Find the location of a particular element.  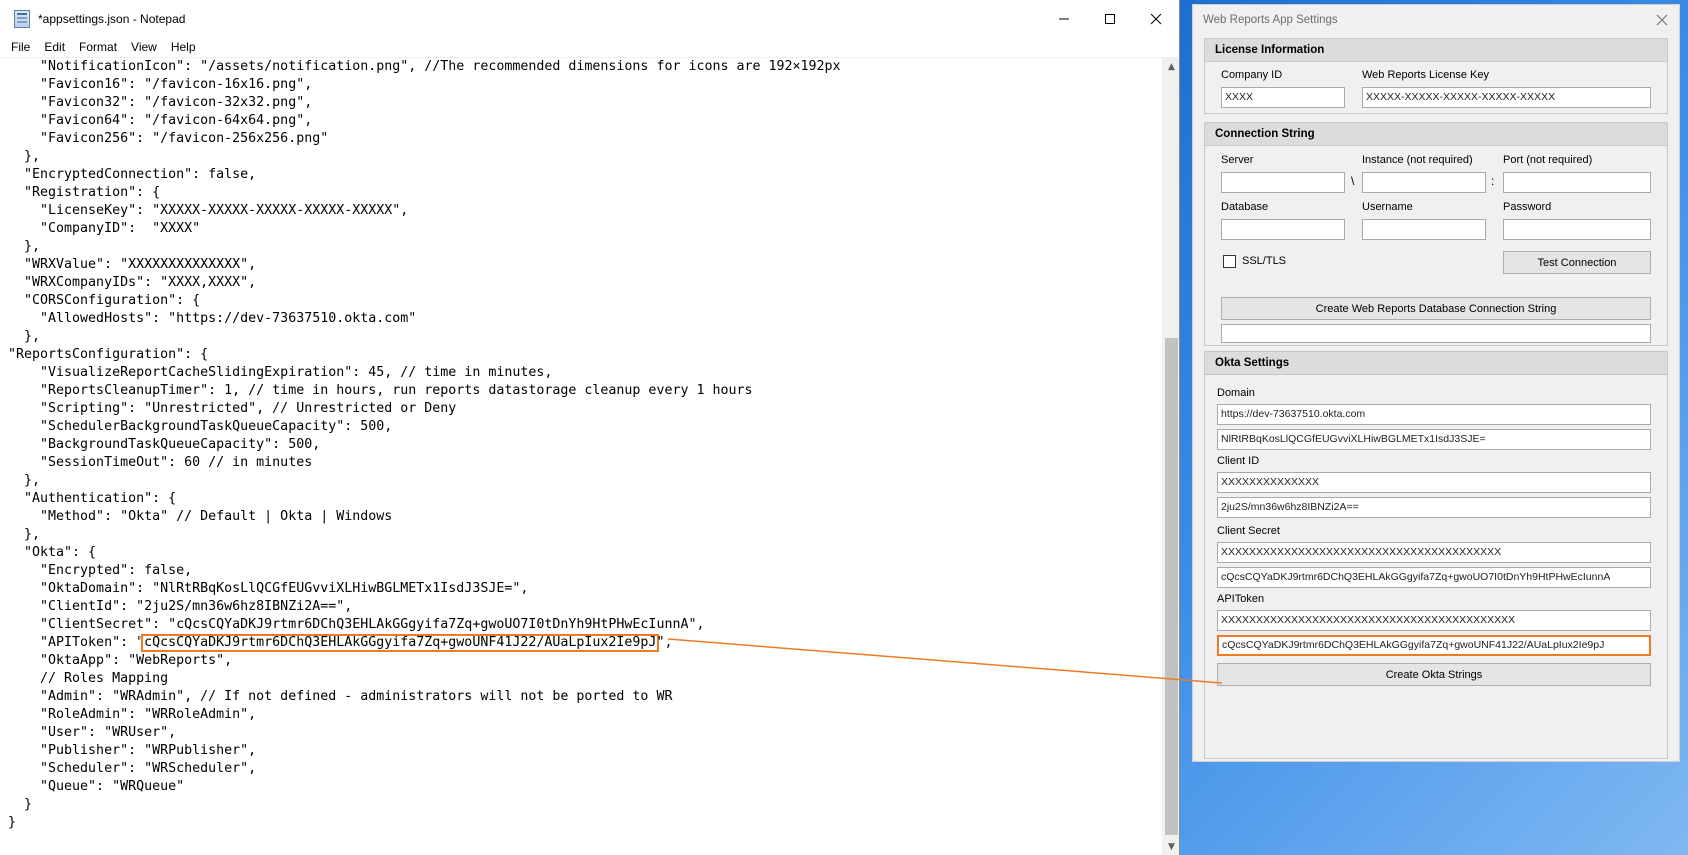

notepad-line: "WRXCompanyIDs": "XXXX,XXXX", is located at coordinates (132, 282).